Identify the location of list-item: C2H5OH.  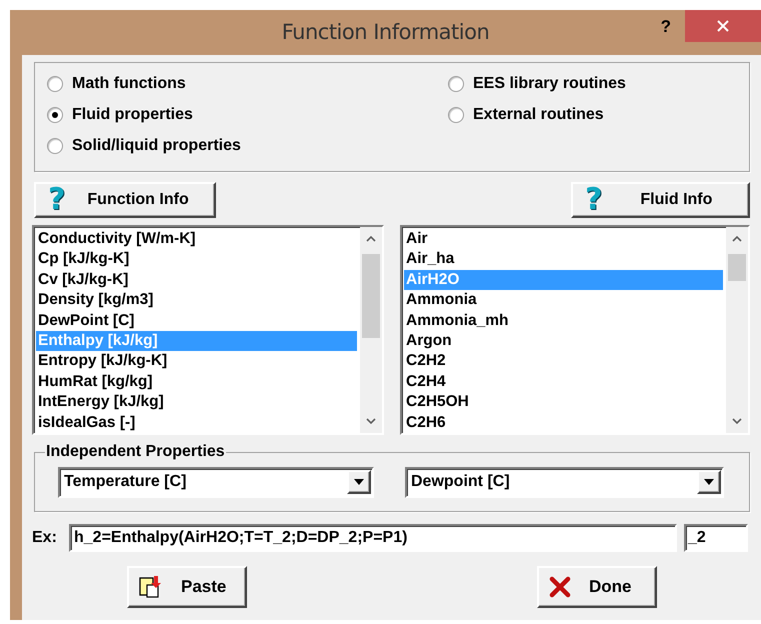
(563, 402).